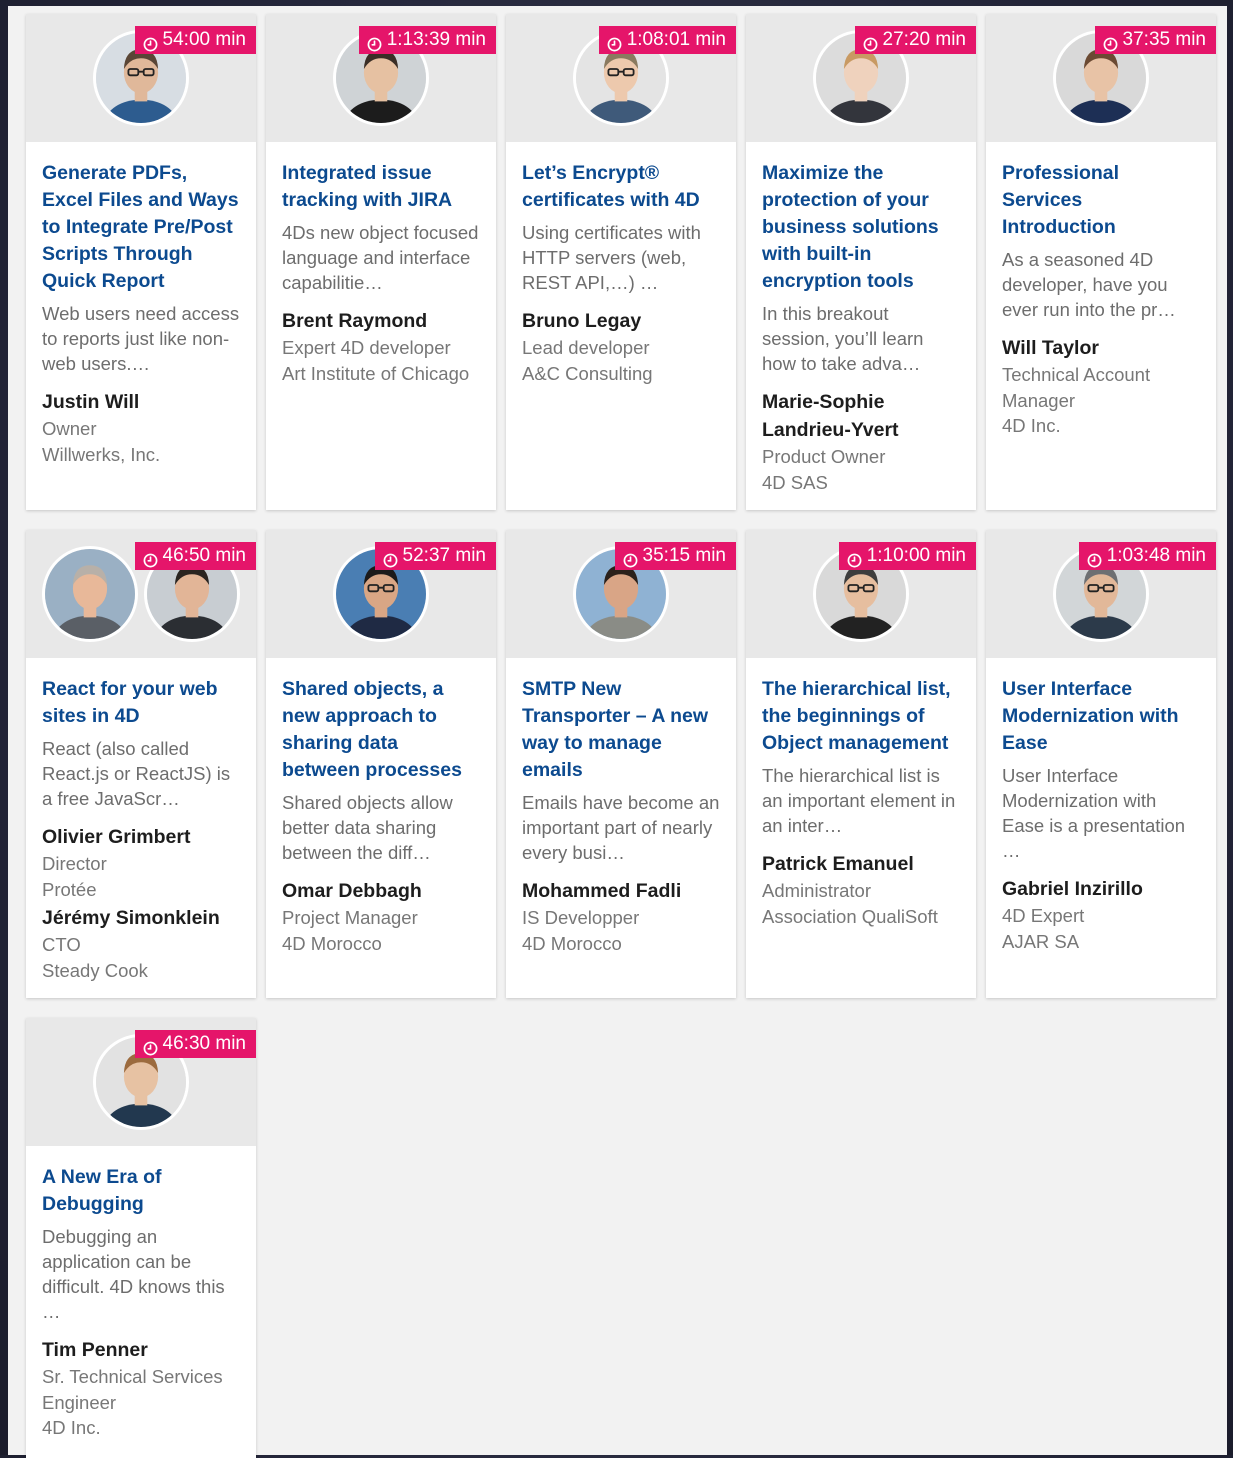  I want to click on speaker: Olivier Grimbert Director Protée, so click(141, 862).